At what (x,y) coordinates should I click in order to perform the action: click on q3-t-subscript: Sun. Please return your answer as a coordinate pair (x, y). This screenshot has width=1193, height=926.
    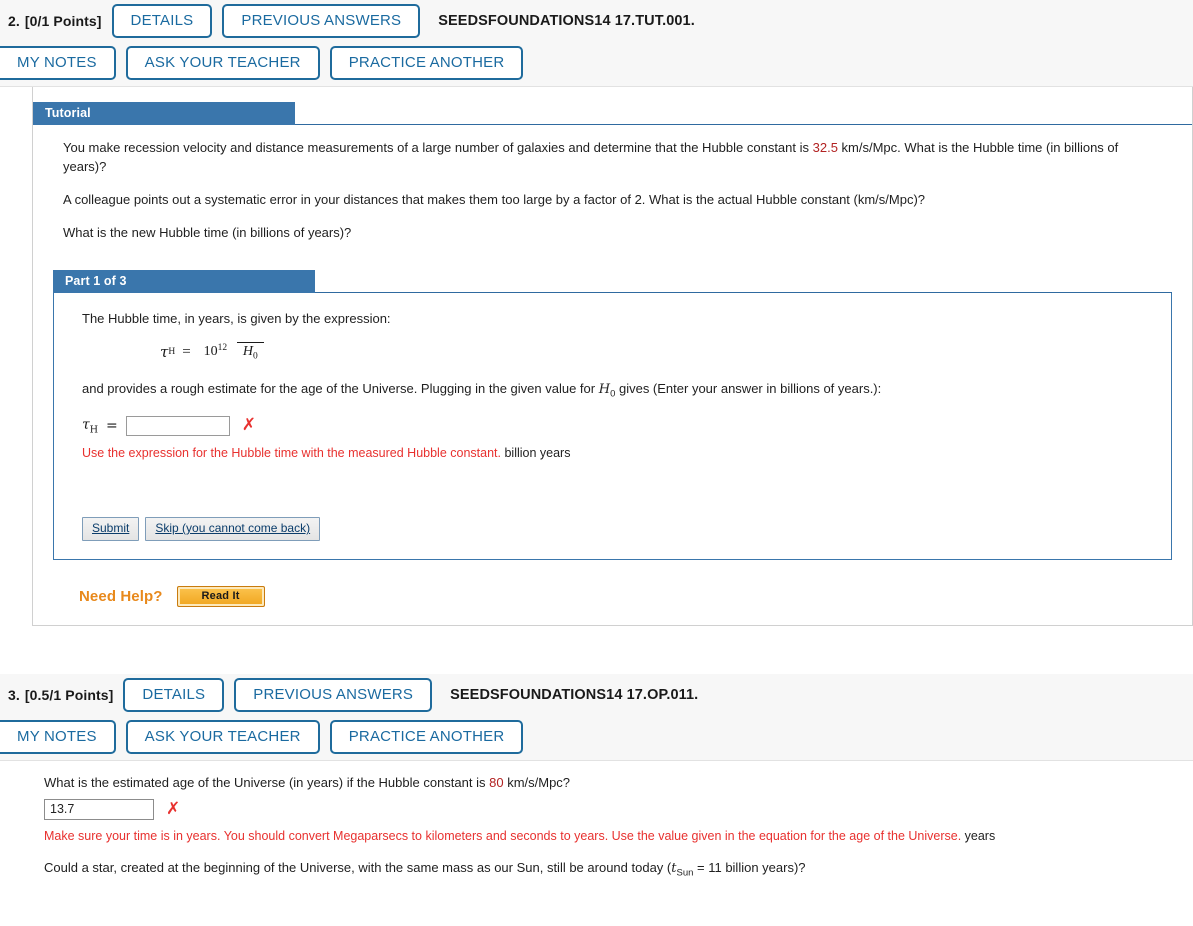
    Looking at the image, I should click on (685, 873).